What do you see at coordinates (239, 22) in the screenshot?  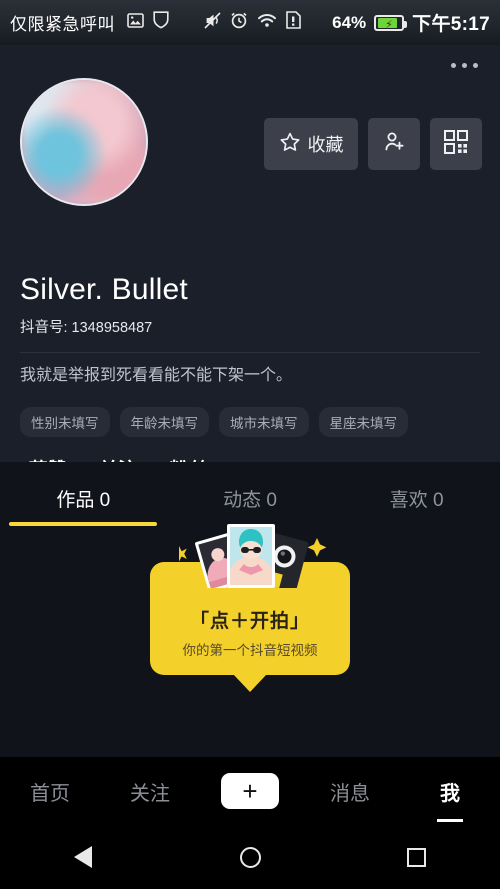 I see `alarm-icon` at bounding box center [239, 22].